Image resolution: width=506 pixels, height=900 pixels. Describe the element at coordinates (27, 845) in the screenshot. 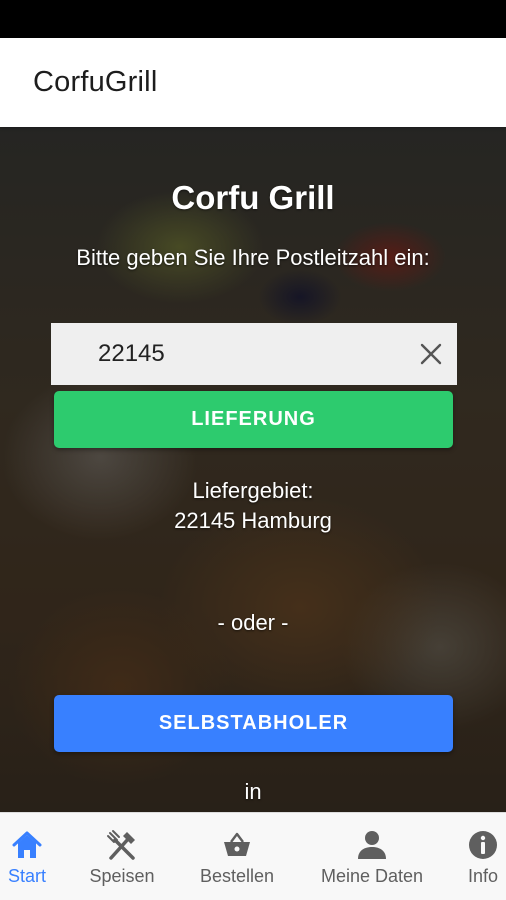

I see `home-icon` at that location.